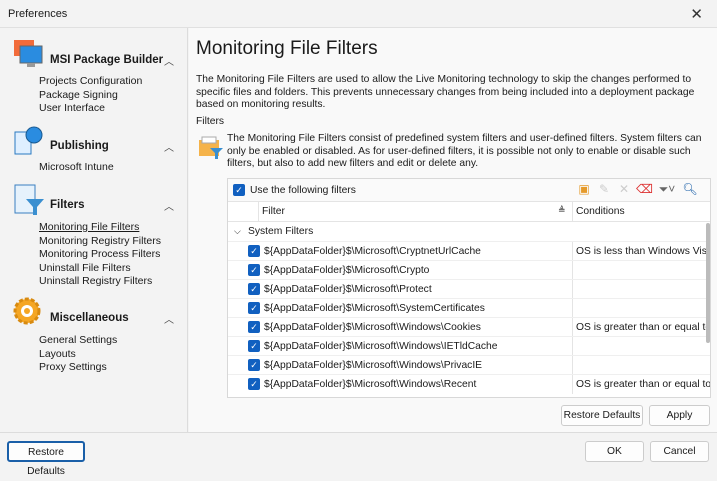  Describe the element at coordinates (358, 14) in the screenshot. I see `title-bar: Preferences ✕` at that location.